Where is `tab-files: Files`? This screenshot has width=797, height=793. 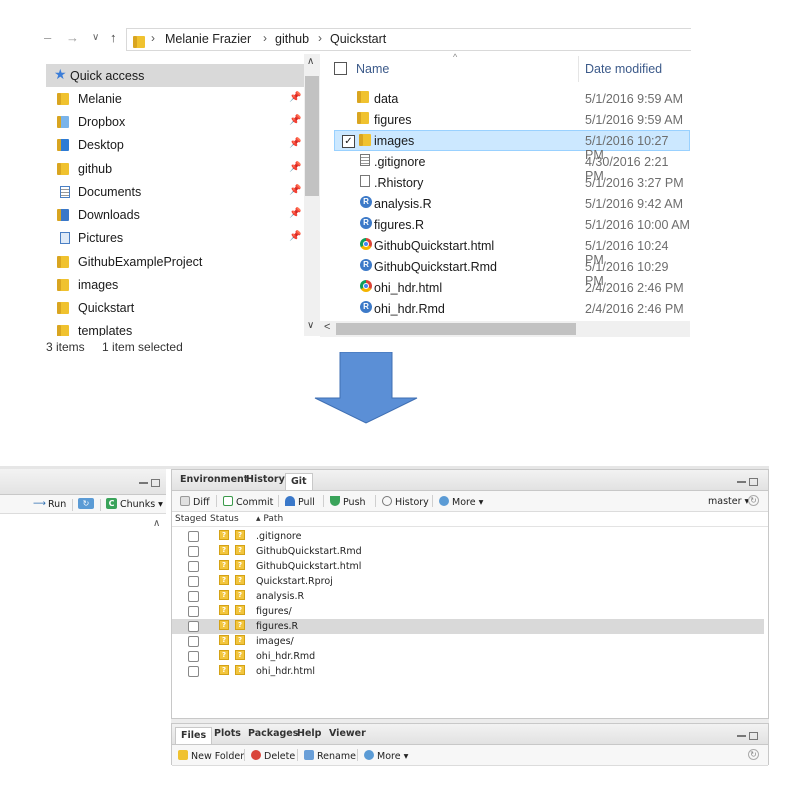
tab-files: Files is located at coordinates (194, 735).